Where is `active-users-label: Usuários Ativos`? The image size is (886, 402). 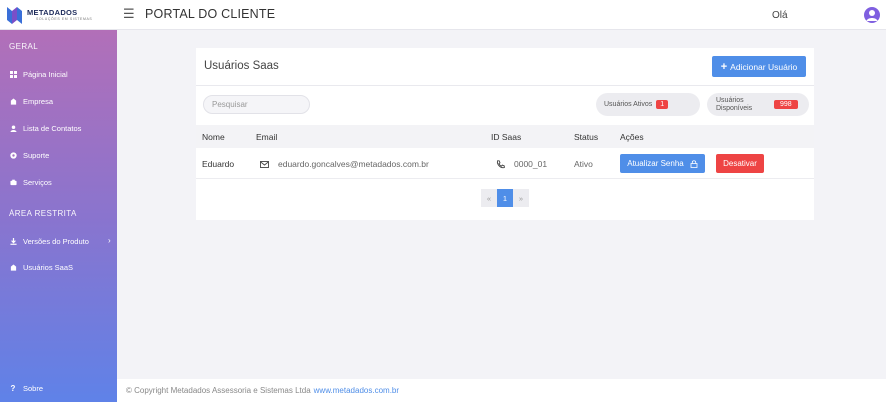
active-users-label: Usuários Ativos is located at coordinates (628, 104).